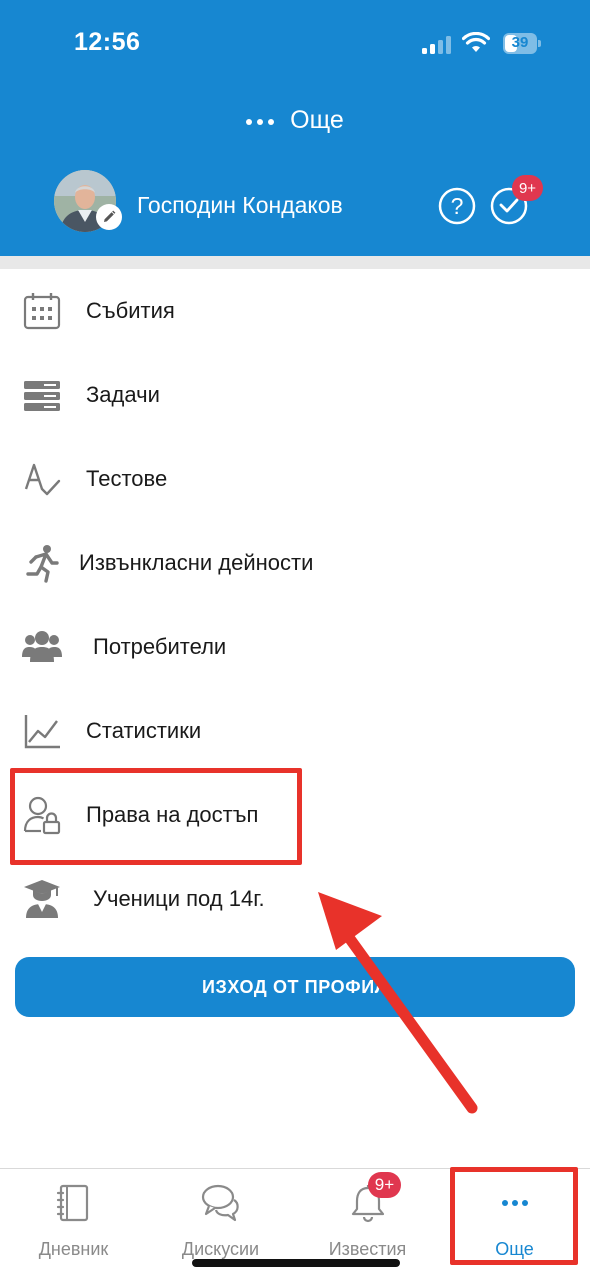 Image resolution: width=590 pixels, height=1280 pixels. What do you see at coordinates (220, 1249) in the screenshot?
I see `tab-label: Дискусии` at bounding box center [220, 1249].